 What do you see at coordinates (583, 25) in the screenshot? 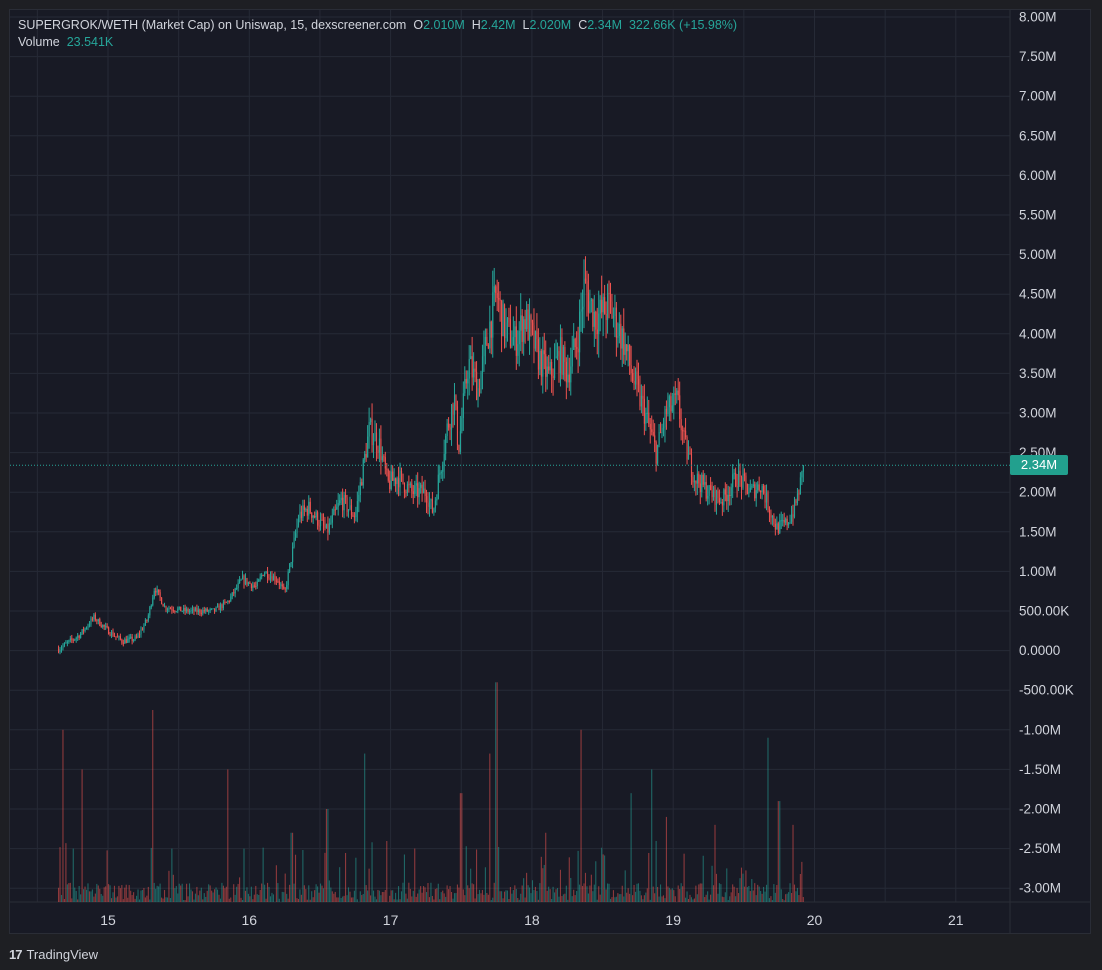
I see `close-label: C` at bounding box center [583, 25].